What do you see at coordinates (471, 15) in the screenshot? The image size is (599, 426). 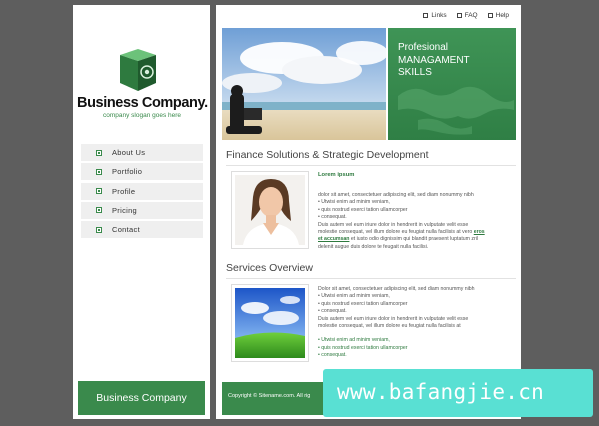 I see `top-link-label: FAQ` at bounding box center [471, 15].